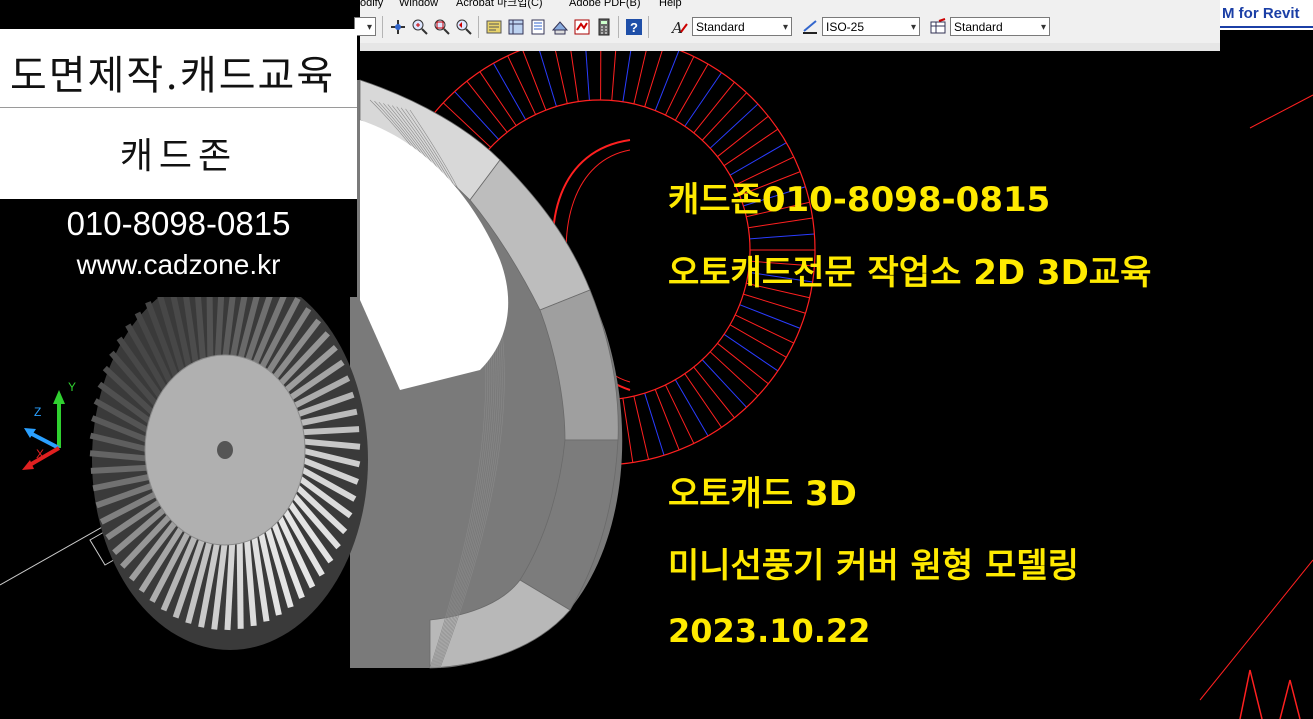  I want to click on layers-toolbar-strip, so click(790, 47).